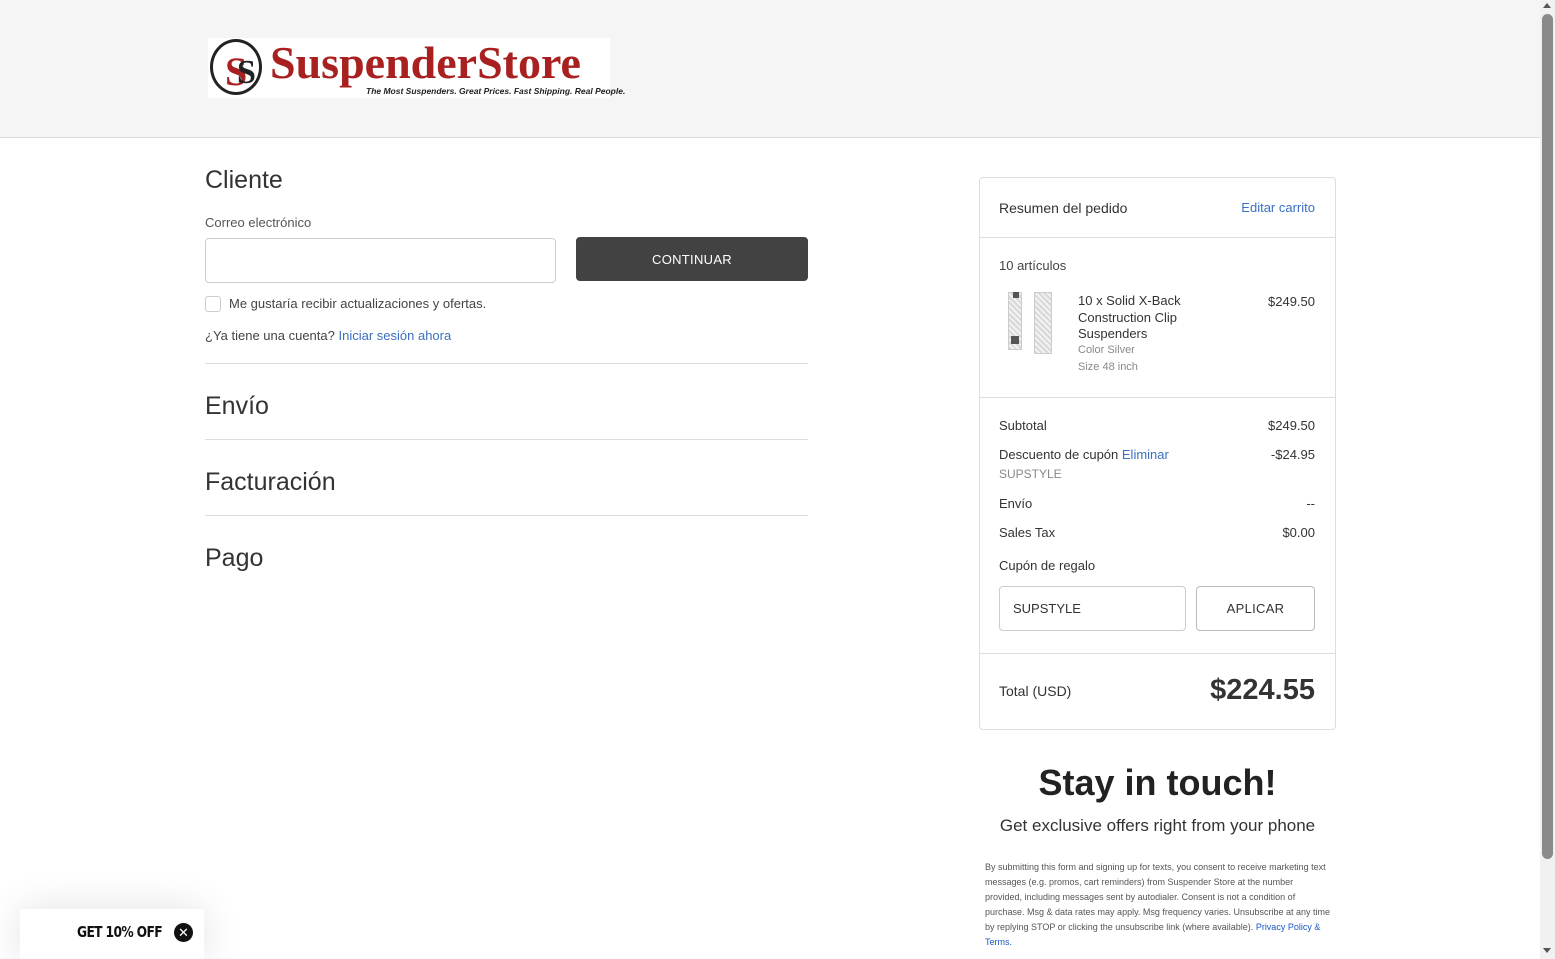 Image resolution: width=1555 pixels, height=959 pixels. Describe the element at coordinates (237, 406) in the screenshot. I see `shipping-section-title: Envío` at that location.